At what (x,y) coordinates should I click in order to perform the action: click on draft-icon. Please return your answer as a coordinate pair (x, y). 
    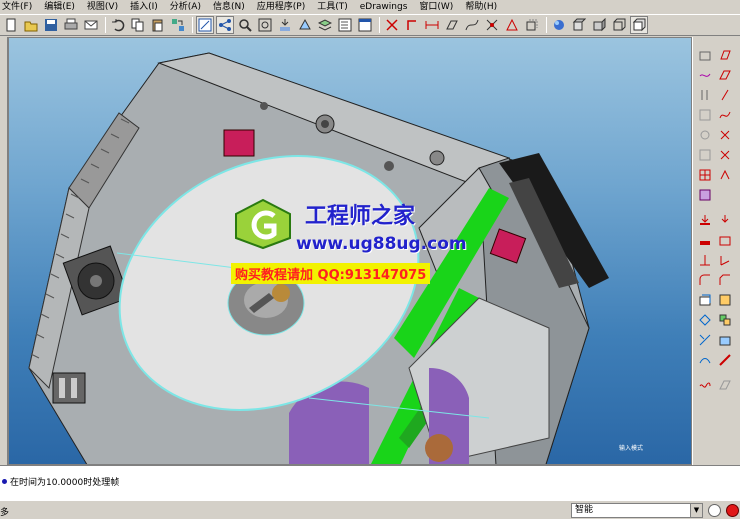
    Looking at the image, I should click on (725, 260).